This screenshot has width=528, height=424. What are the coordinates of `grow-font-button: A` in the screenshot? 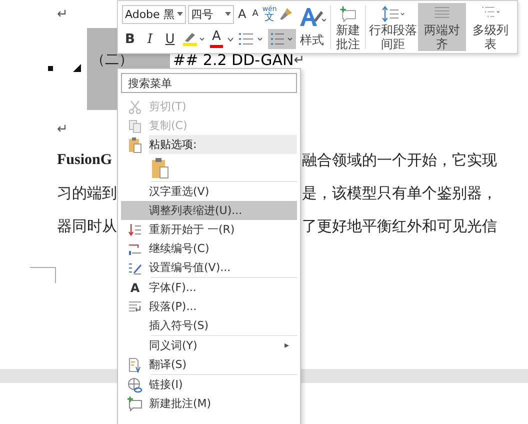 It's located at (242, 14).